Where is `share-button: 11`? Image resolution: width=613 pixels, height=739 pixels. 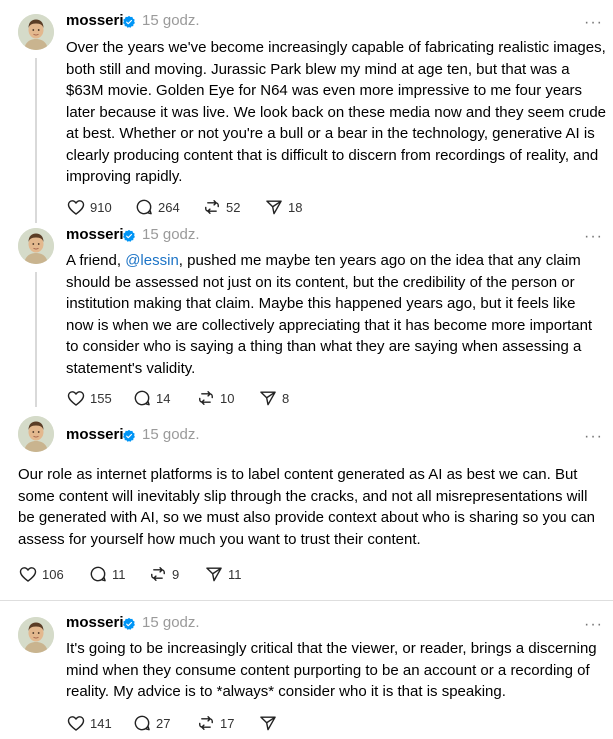
share-button: 11 is located at coordinates (223, 574).